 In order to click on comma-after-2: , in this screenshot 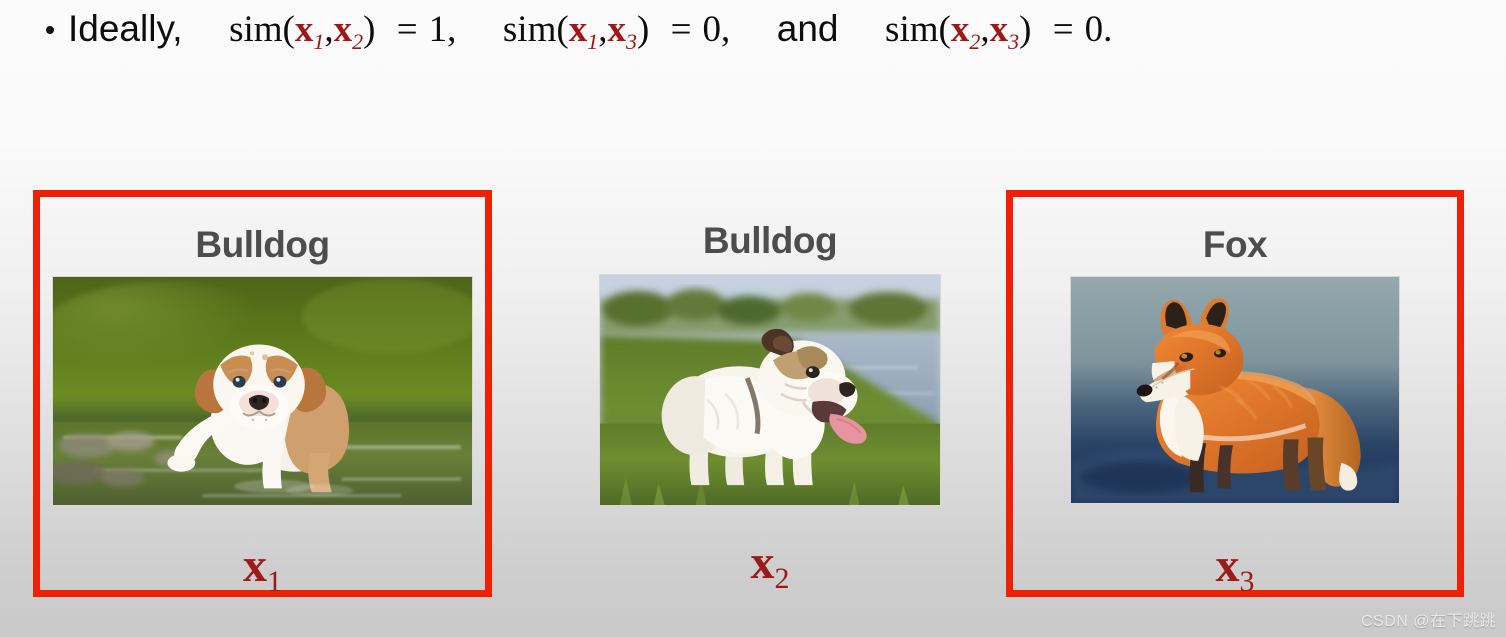, I will do `click(725, 29)`.